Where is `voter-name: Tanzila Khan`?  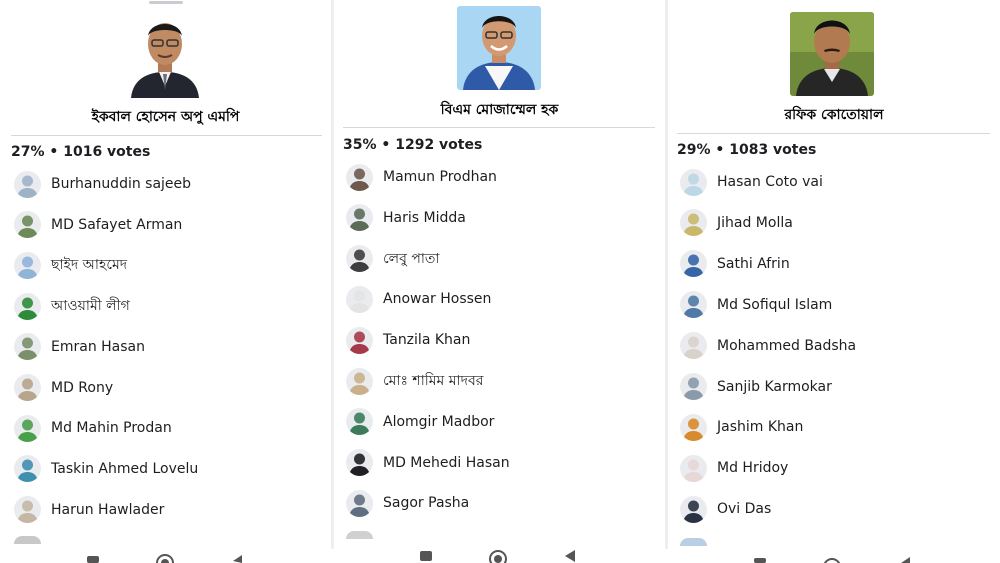
voter-name: Tanzila Khan is located at coordinates (426, 340).